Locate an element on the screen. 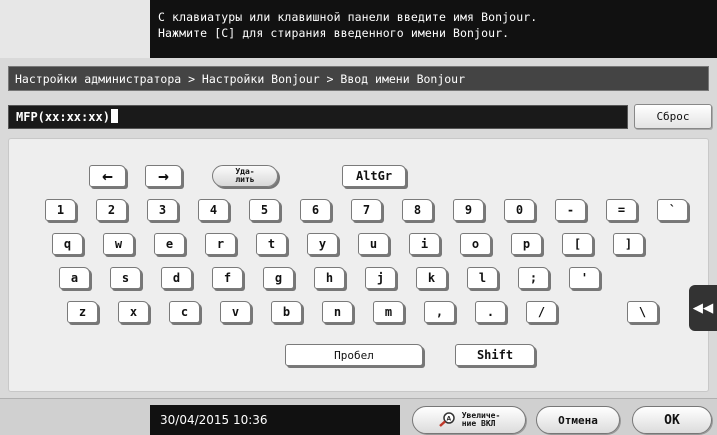 The width and height of the screenshot is (717, 435). cancel-button: Отмена is located at coordinates (578, 420).